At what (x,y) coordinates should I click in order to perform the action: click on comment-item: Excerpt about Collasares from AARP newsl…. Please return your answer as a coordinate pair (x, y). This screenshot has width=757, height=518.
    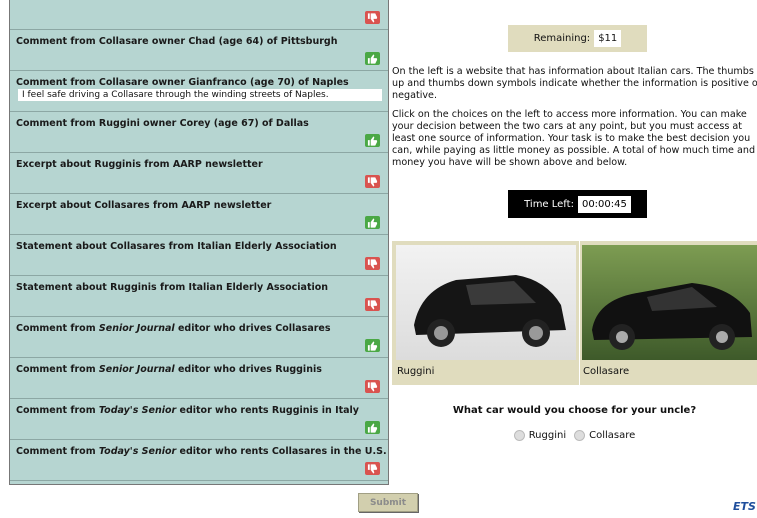
    Looking at the image, I should click on (199, 214).